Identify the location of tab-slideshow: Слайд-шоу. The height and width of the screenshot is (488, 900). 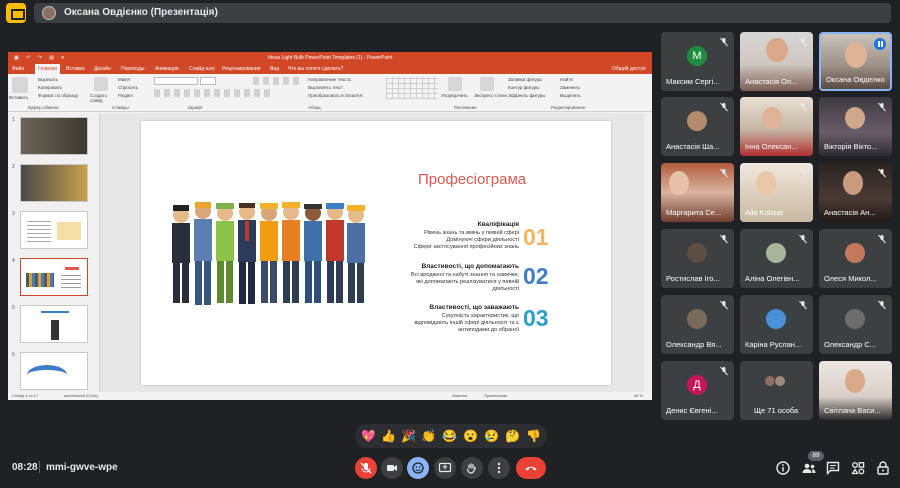
(202, 69).